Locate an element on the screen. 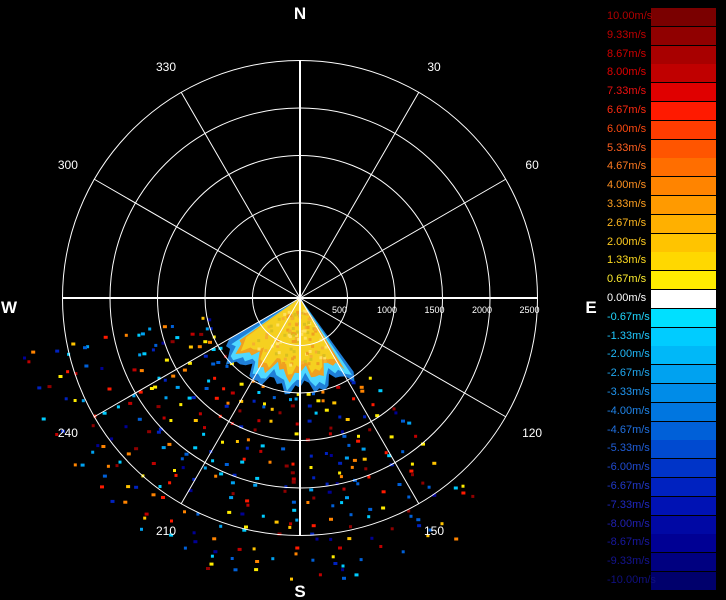 This screenshot has width=726, height=600. legend-entry: -4.00m/s is located at coordinates (660, 412).